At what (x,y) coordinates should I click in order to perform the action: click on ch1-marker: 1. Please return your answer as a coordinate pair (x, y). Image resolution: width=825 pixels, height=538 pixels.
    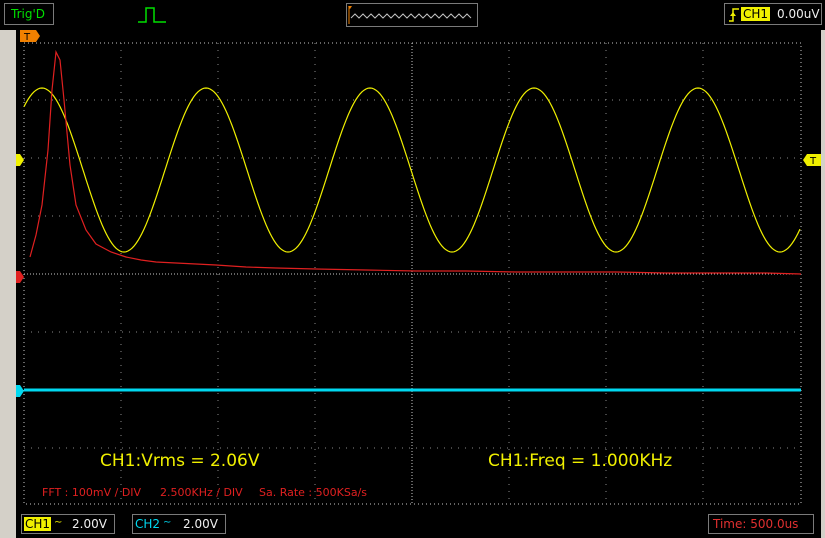
    Looking at the image, I should click on (20, 160).